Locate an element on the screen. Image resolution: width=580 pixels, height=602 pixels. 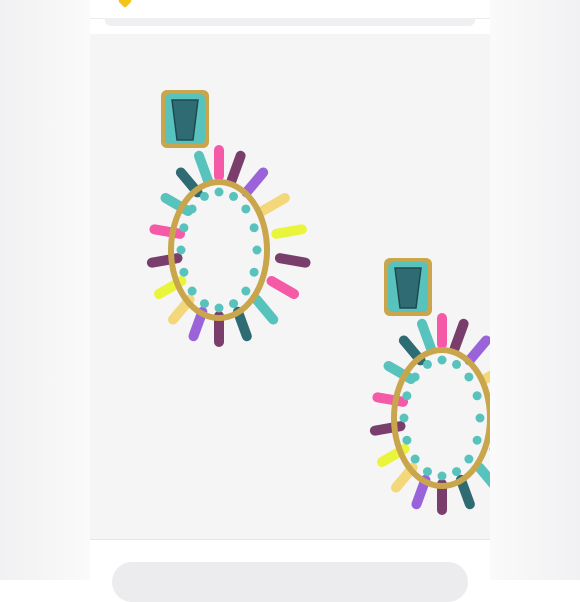
top-card-edge is located at coordinates (290, 22).